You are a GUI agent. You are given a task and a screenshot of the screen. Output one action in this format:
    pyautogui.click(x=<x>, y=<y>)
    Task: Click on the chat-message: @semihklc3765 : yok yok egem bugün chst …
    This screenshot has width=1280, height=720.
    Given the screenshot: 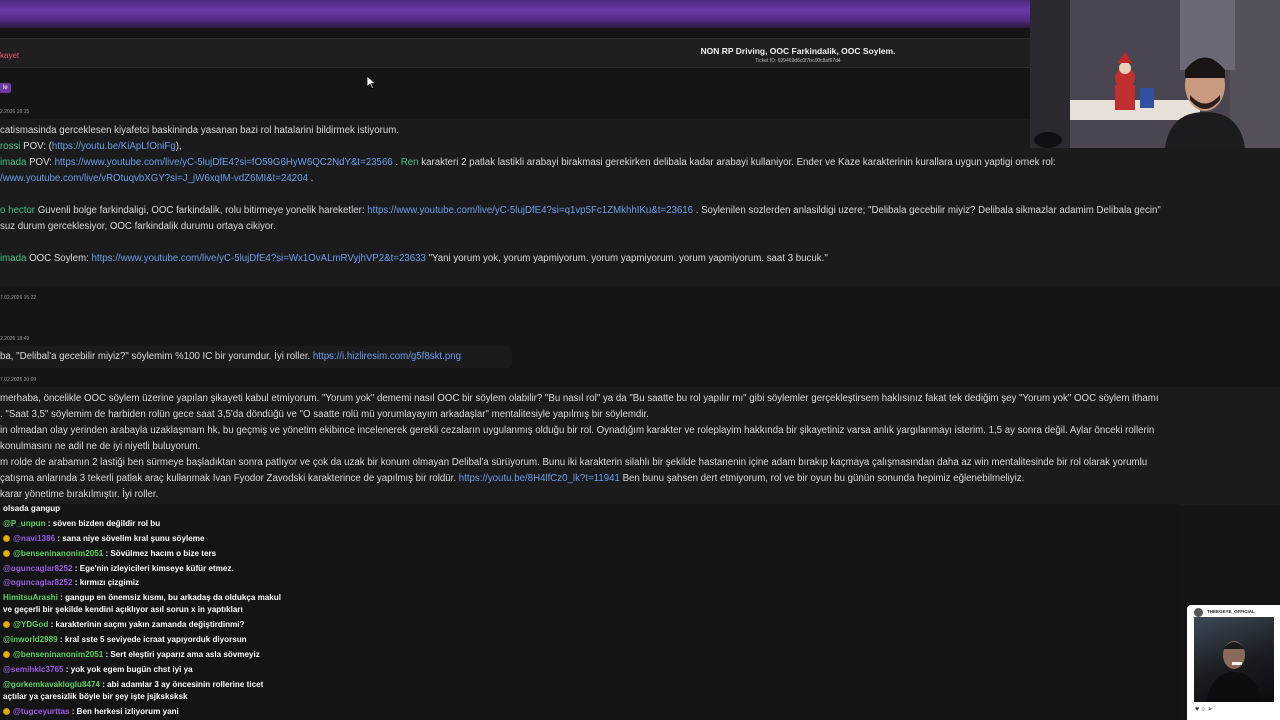 What is the action you would take?
    pyautogui.click(x=98, y=669)
    